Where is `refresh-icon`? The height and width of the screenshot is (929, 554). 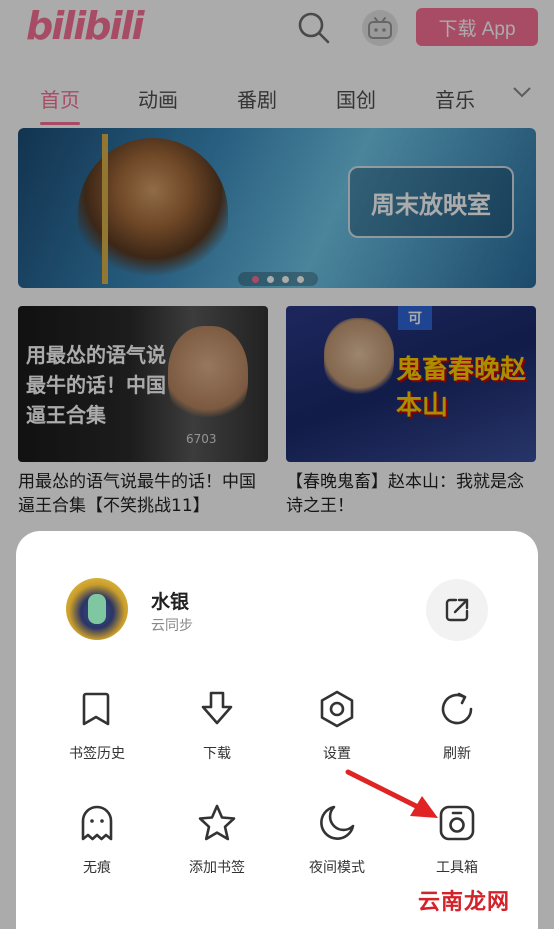
refresh-icon is located at coordinates (457, 708).